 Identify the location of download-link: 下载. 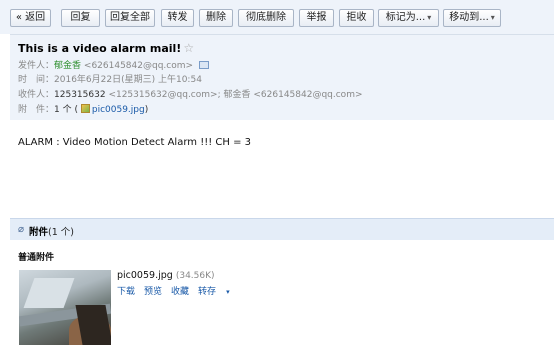
(126, 292).